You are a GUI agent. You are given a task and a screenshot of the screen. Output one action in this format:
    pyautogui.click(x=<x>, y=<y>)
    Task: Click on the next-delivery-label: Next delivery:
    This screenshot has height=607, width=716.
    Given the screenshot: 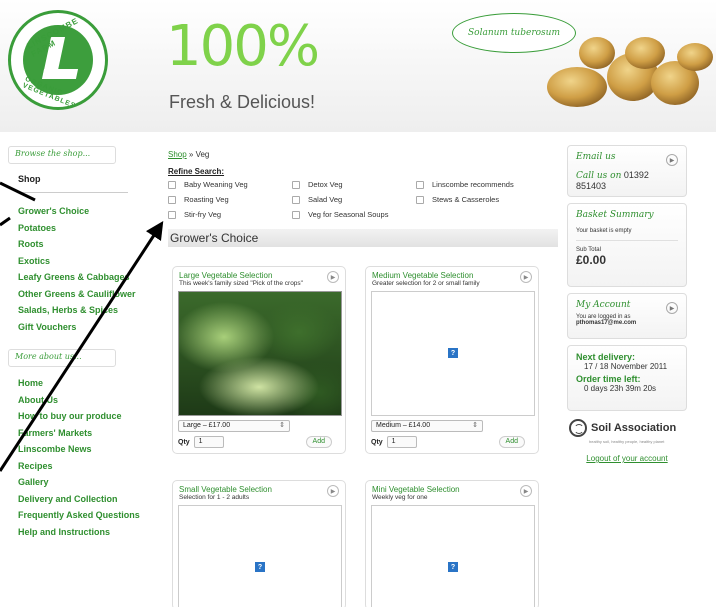 What is the action you would take?
    pyautogui.click(x=606, y=357)
    